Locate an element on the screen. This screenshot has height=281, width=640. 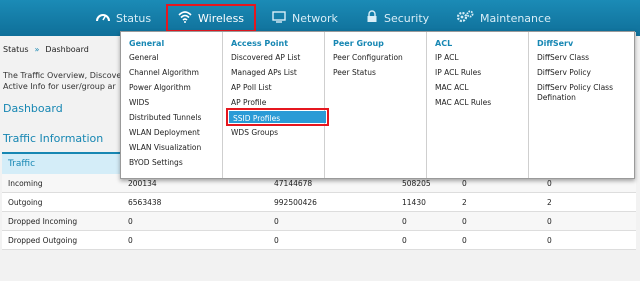
tab-network: Network is located at coordinates (305, 18).